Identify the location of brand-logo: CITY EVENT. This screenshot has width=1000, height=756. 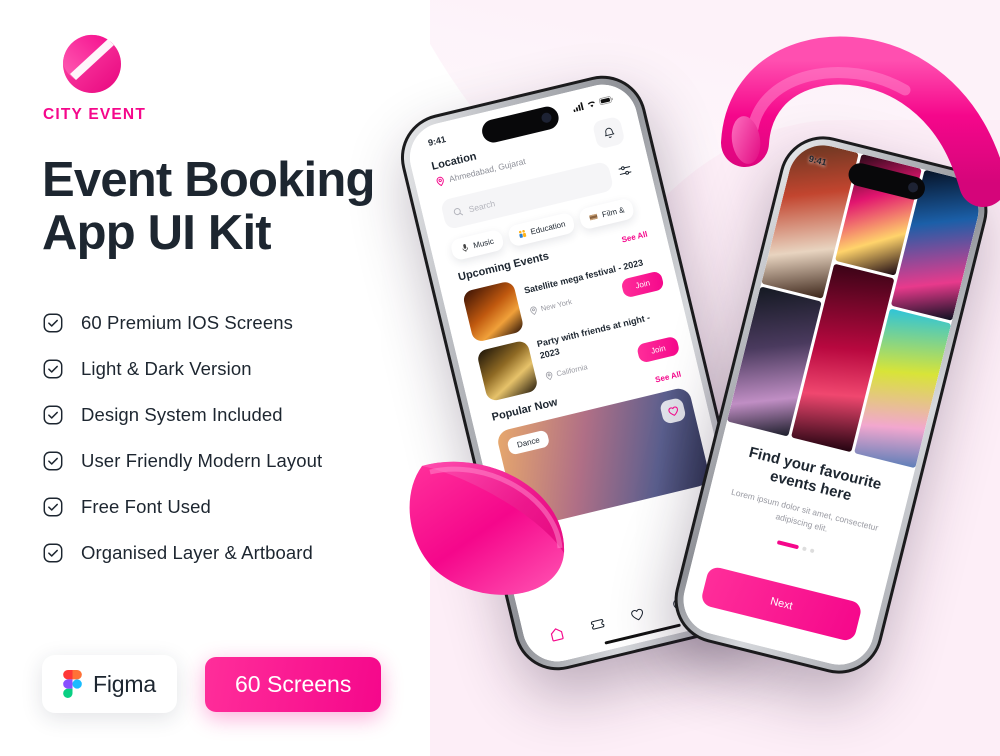
(94, 76).